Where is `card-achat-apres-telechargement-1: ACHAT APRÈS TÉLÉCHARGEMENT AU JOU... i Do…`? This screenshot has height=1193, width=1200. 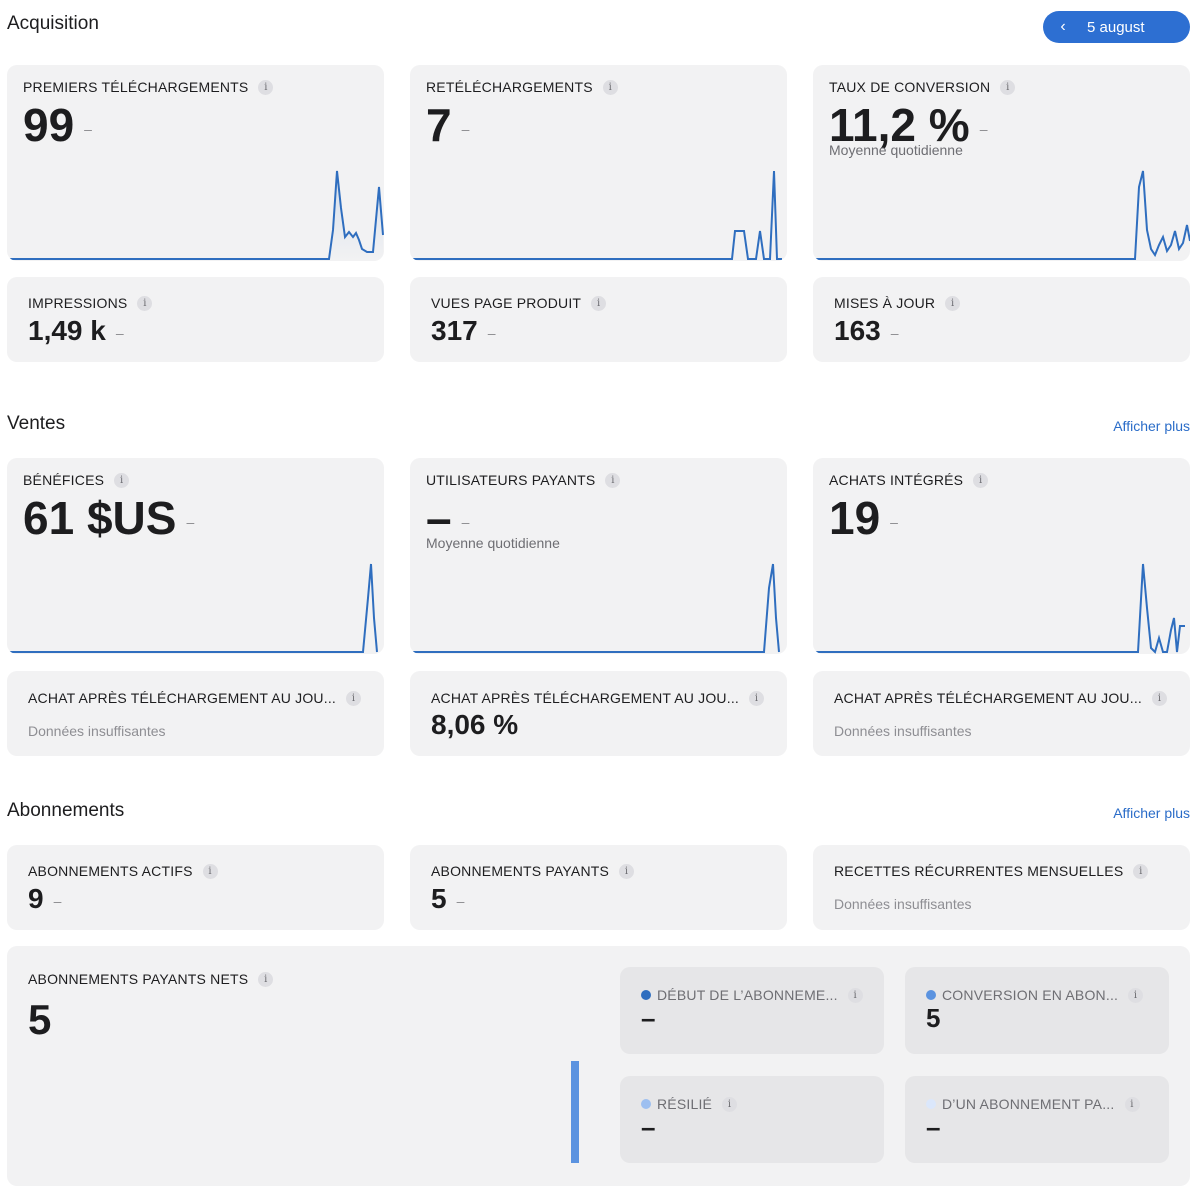
card-achat-apres-telechargement-1: ACHAT APRÈS TÉLÉCHARGEMENT AU JOU... i Do… is located at coordinates (195, 713).